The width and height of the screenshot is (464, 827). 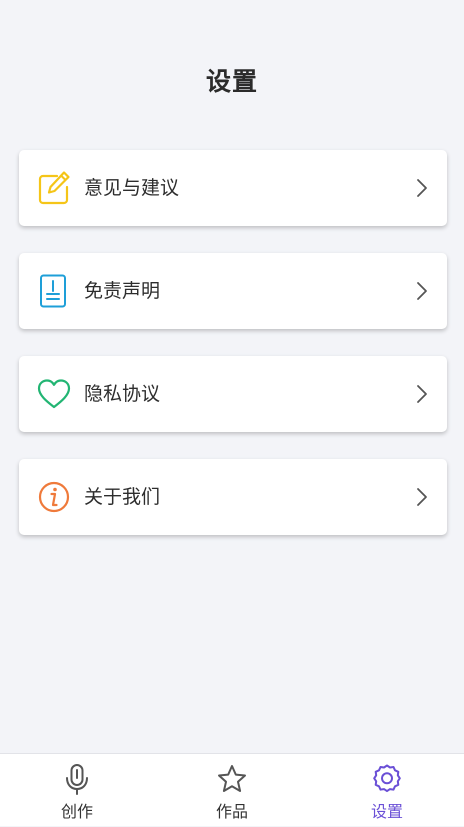 I want to click on tab-label: 创作, so click(x=76, y=811).